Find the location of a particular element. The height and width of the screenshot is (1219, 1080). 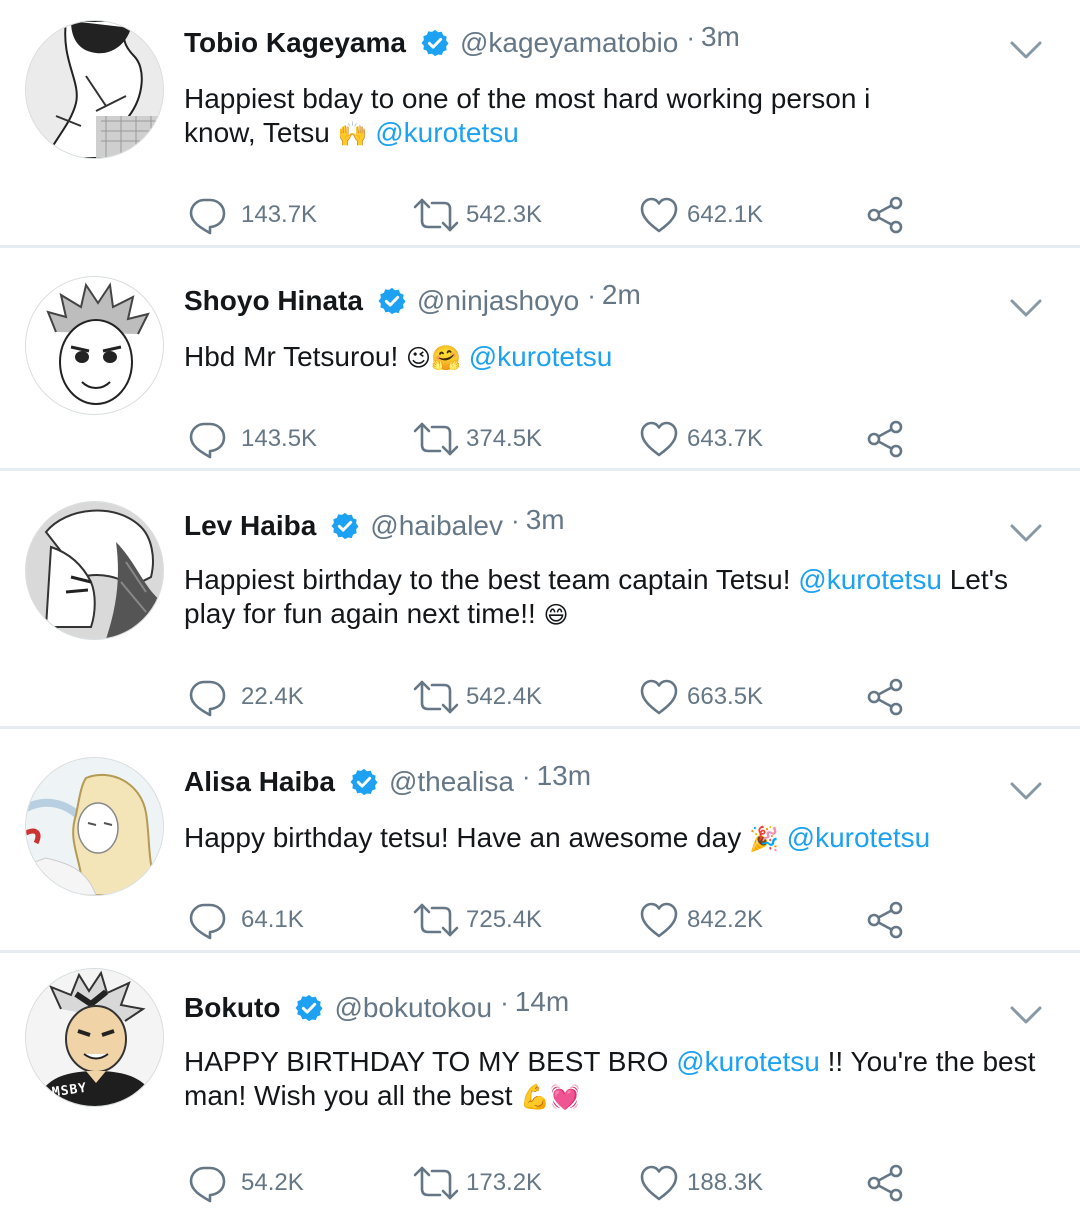

display-name: Bokuto is located at coordinates (232, 1008).